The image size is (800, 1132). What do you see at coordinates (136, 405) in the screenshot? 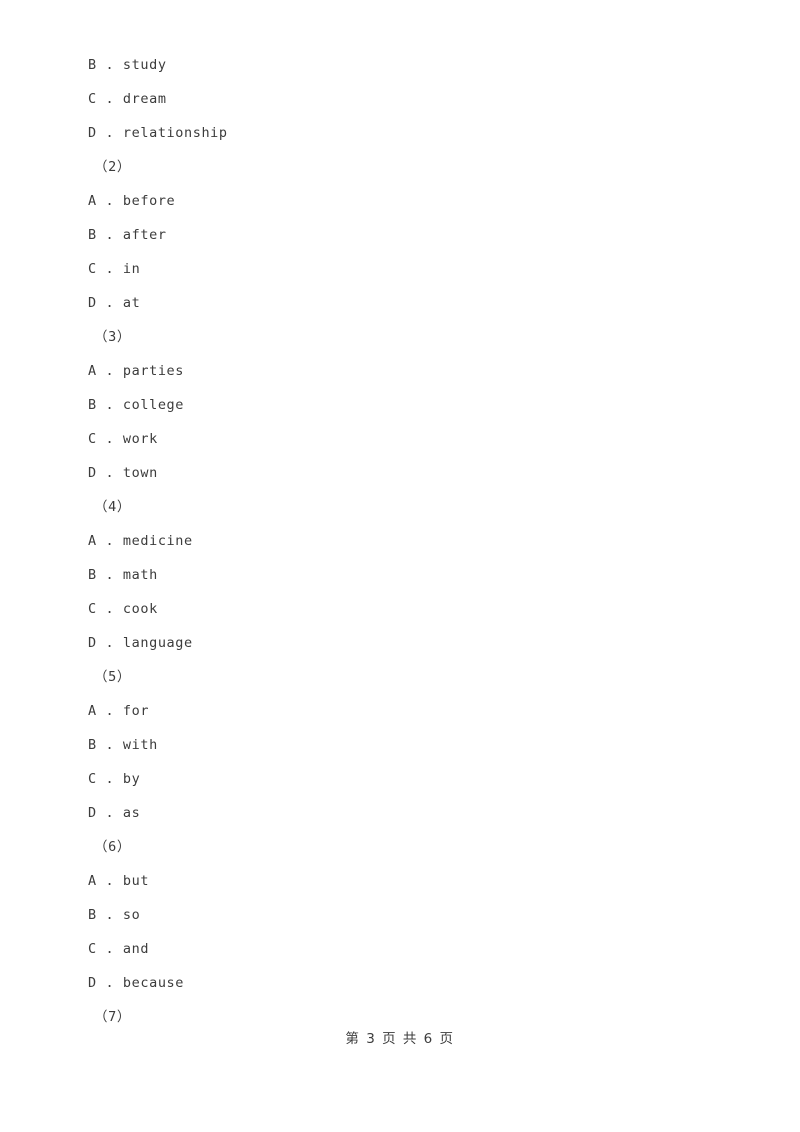
I see `answer-option: B . college` at bounding box center [136, 405].